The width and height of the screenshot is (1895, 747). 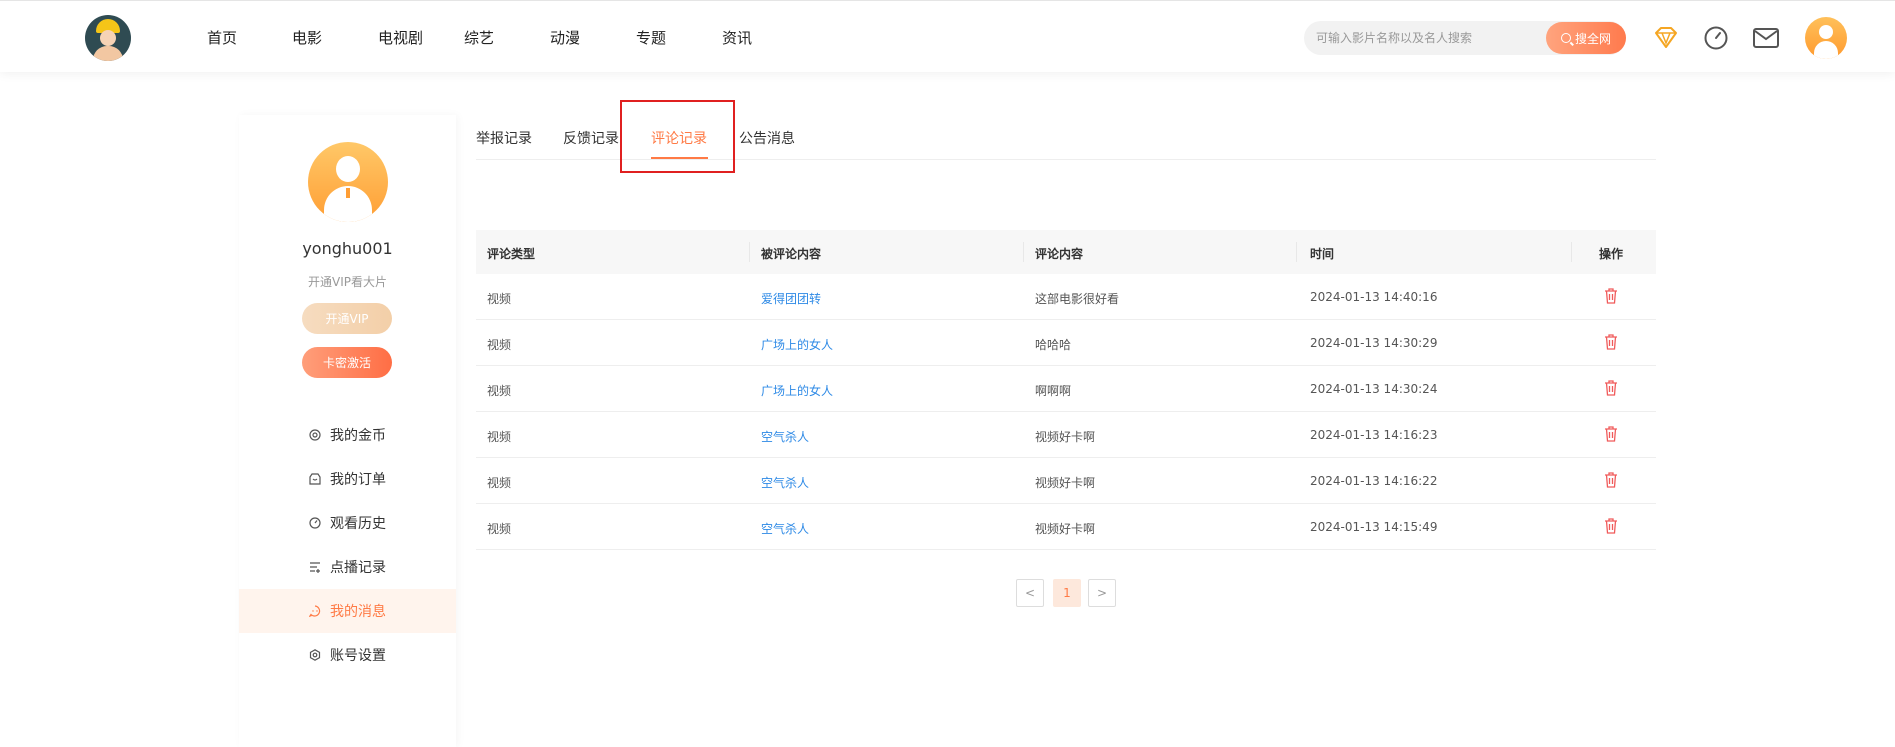 I want to click on user-avatar, so click(x=348, y=182).